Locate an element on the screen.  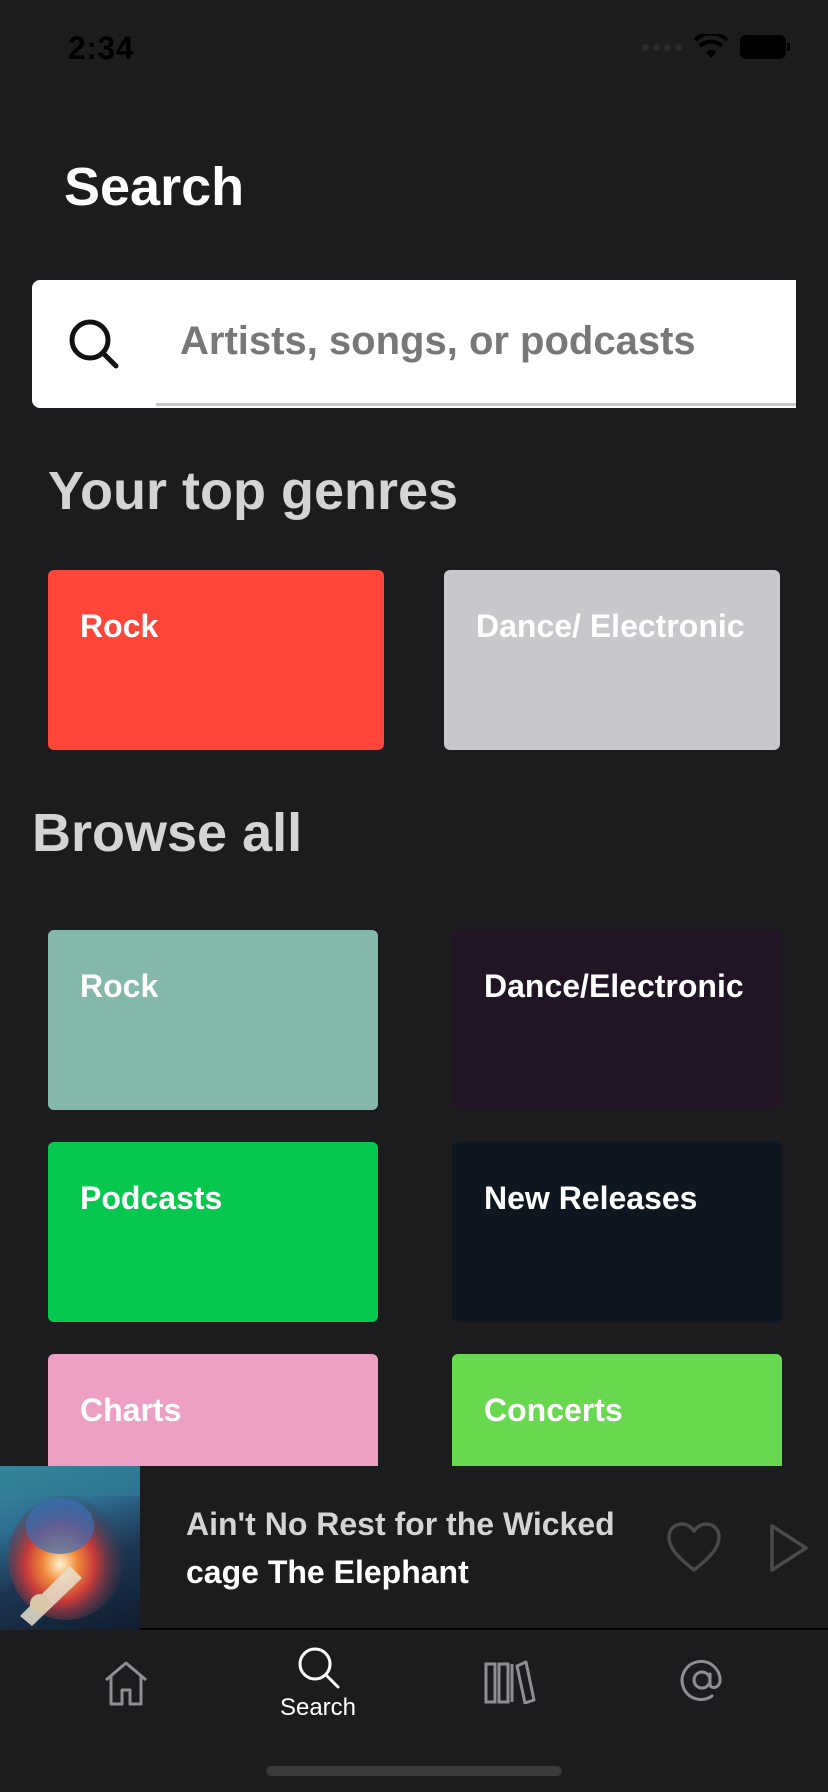
cellular-signal-icon is located at coordinates (662, 47).